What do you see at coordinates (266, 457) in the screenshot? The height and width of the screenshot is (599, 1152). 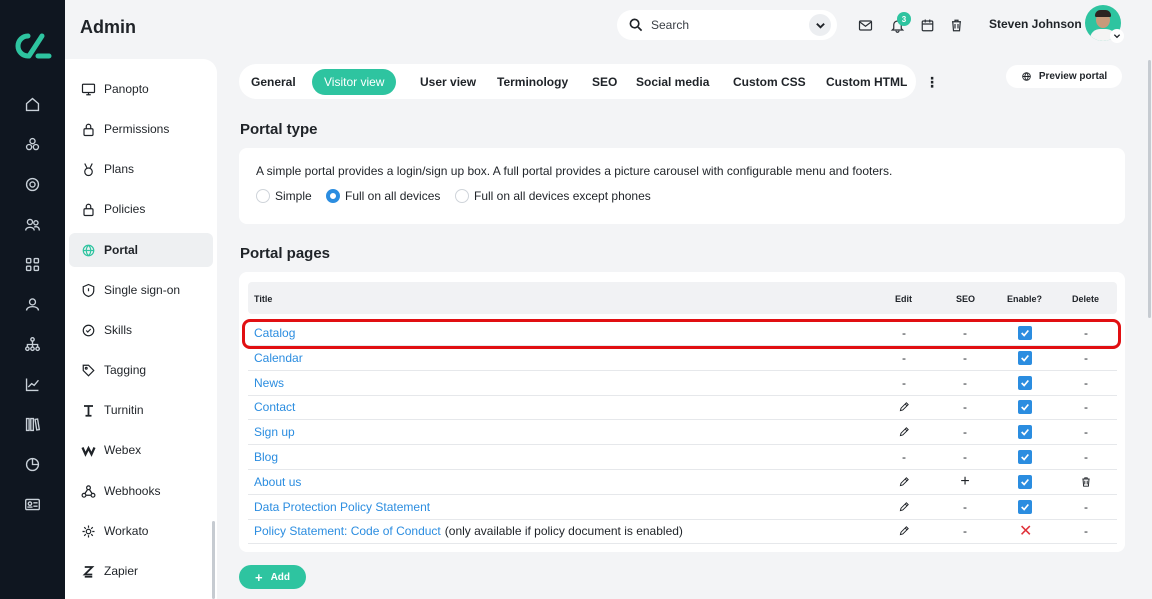 I see `page-title-link: Blog` at bounding box center [266, 457].